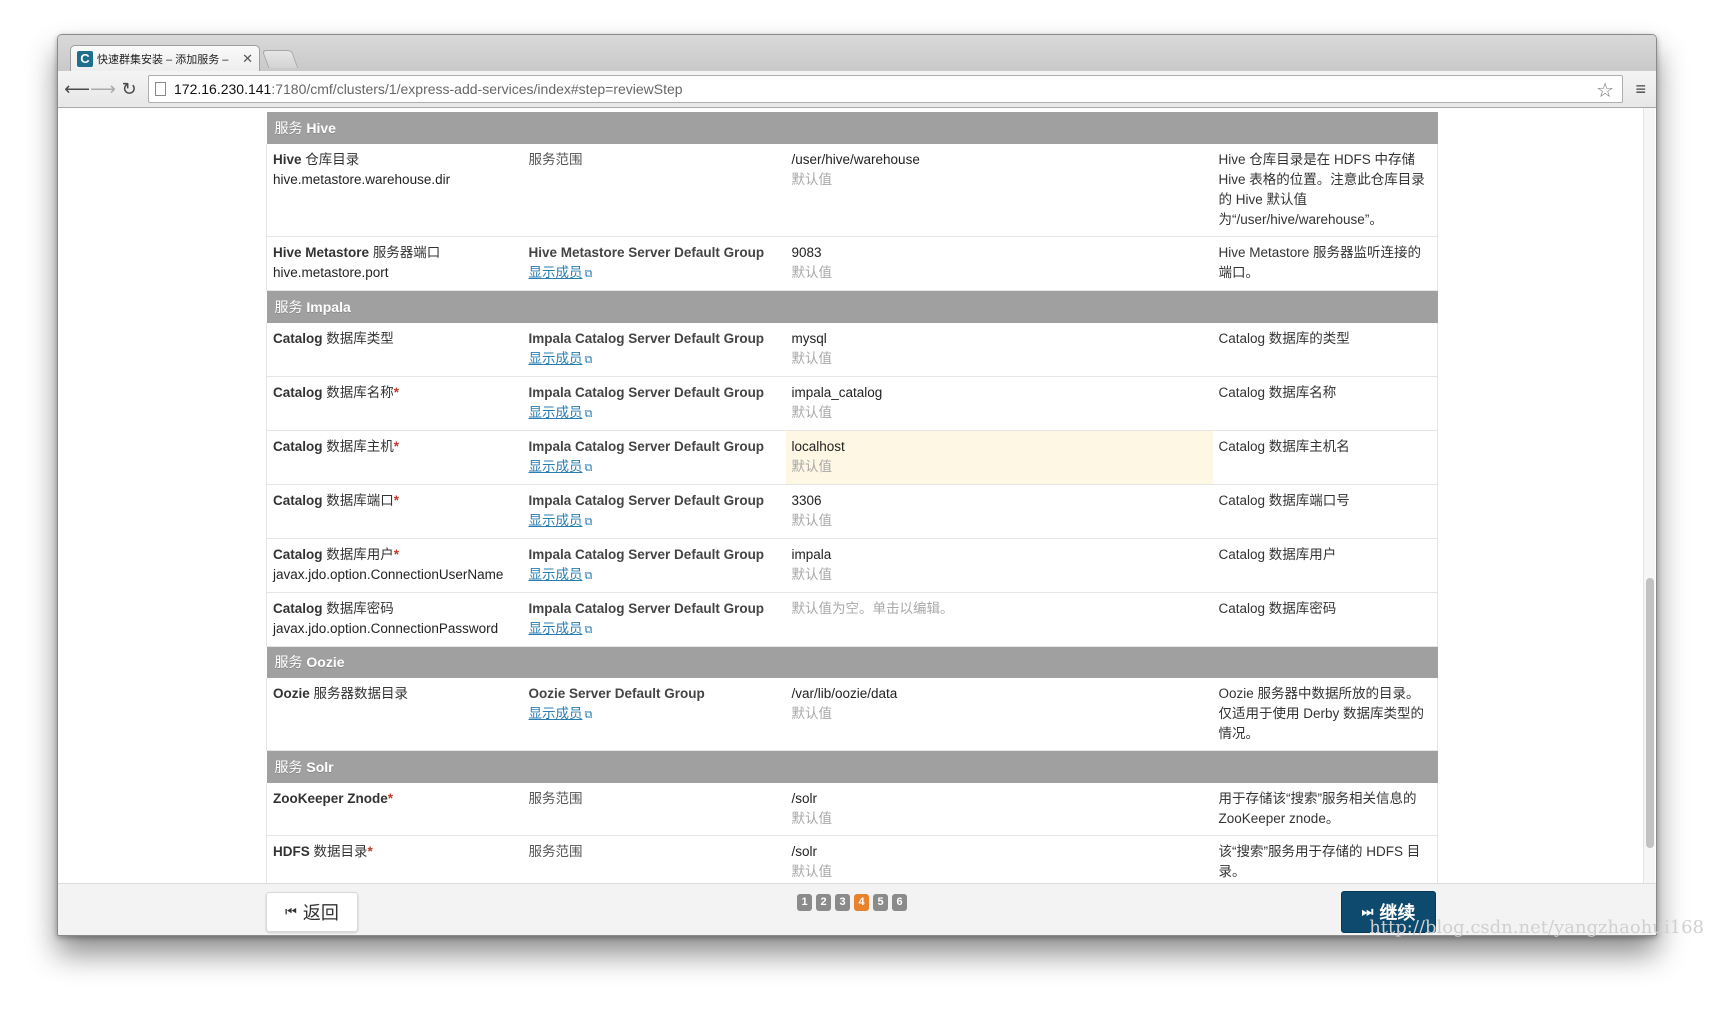  I want to click on scrollbar-thumb, so click(1650, 713).